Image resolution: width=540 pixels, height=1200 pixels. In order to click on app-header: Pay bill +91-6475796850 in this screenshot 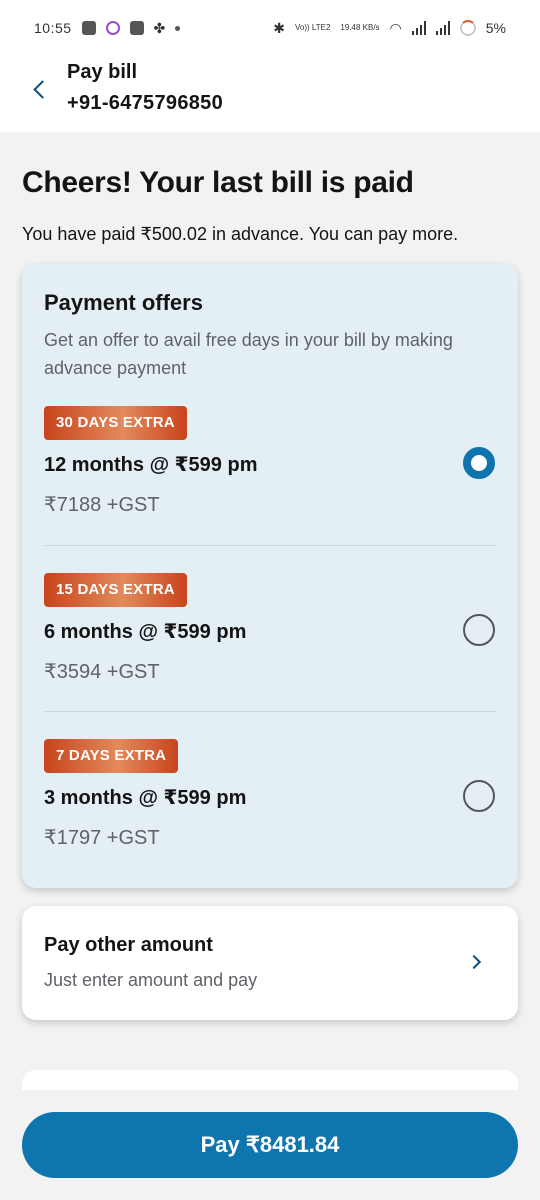, I will do `click(270, 94)`.